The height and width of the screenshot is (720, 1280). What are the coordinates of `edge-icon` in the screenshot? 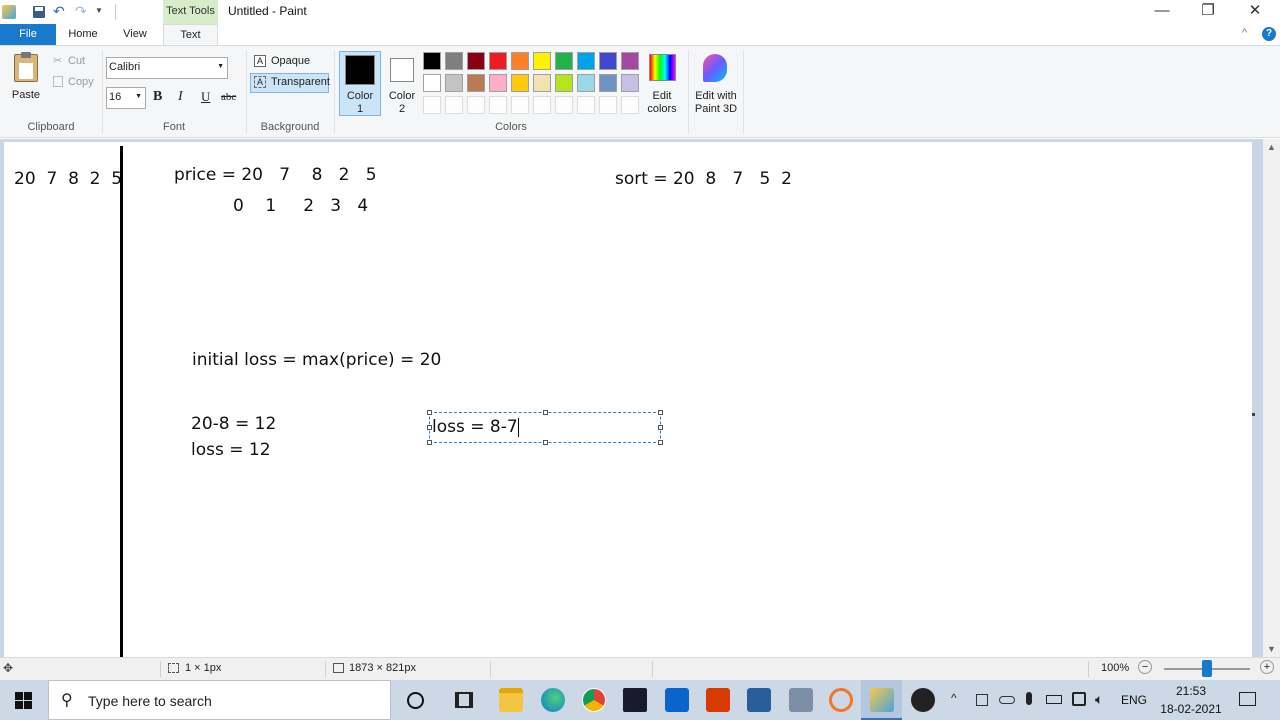 It's located at (553, 700).